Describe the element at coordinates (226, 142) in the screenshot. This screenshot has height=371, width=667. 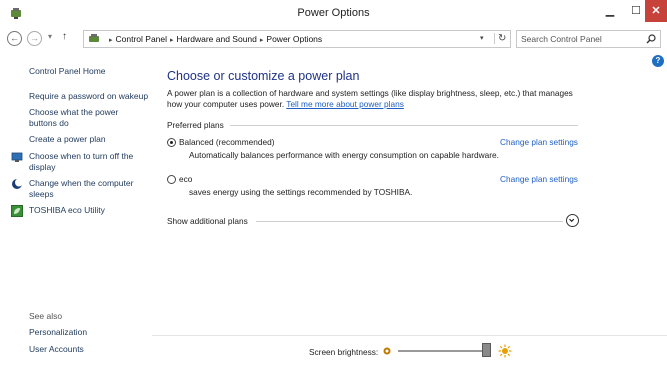
I see `plan-name: Balanced (recommended)` at that location.